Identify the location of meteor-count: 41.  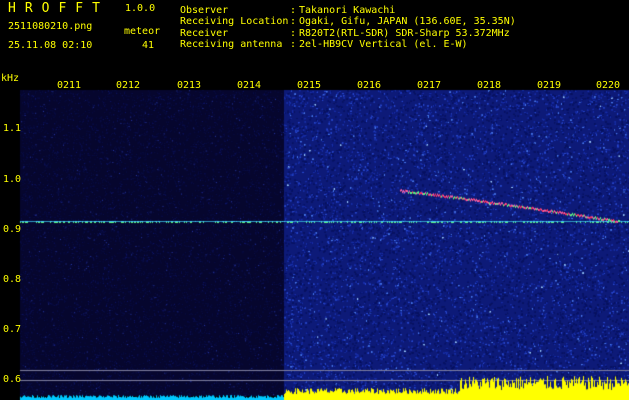
(148, 45).